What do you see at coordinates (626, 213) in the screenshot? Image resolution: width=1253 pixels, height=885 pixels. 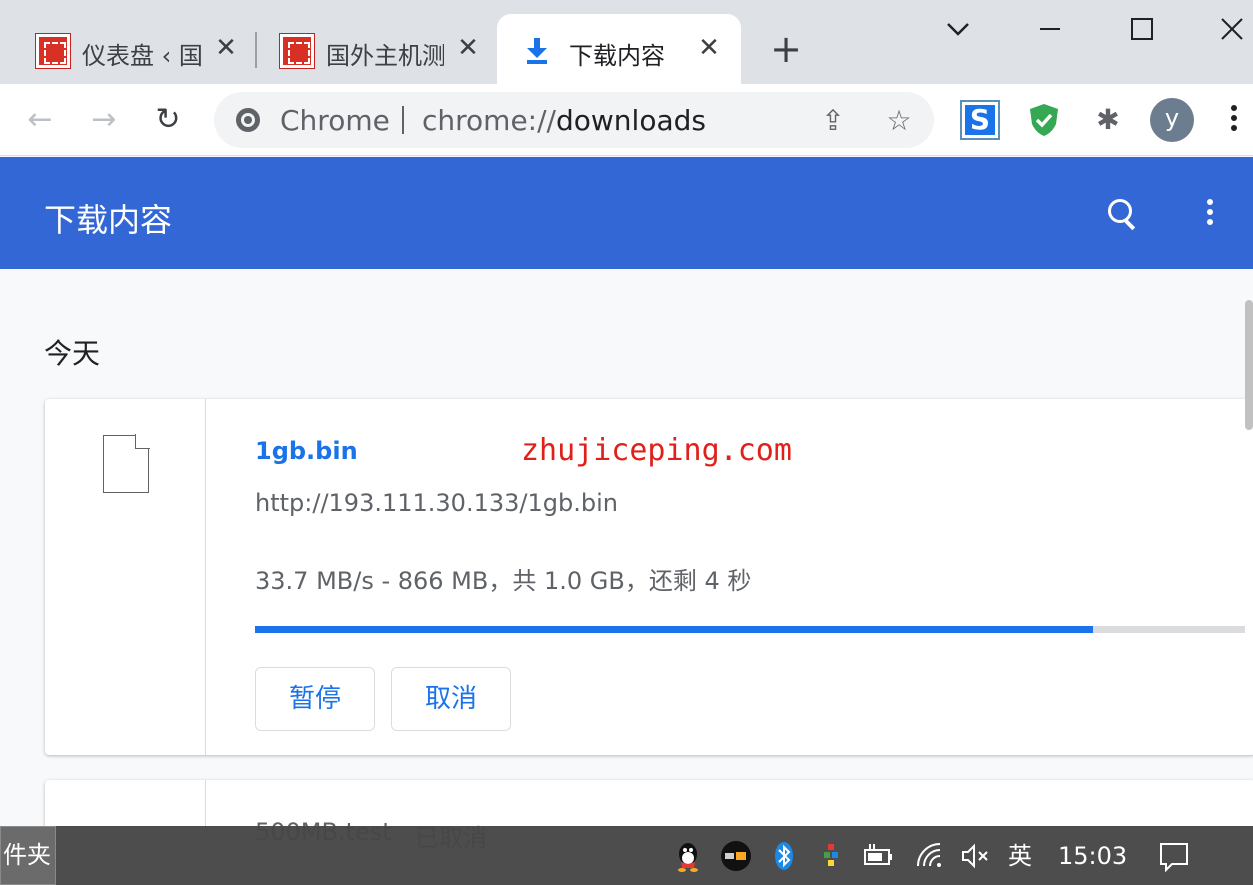 I see `downloads-header: 下载内容` at bounding box center [626, 213].